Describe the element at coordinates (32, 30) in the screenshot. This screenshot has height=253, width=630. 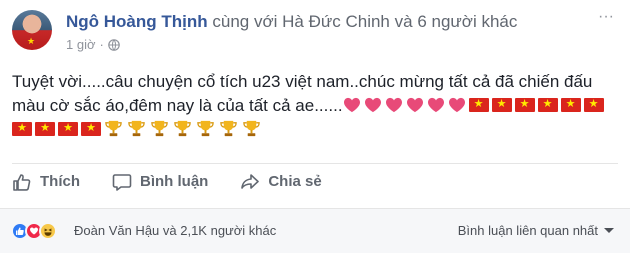
I see `author-avatar: ★` at that location.